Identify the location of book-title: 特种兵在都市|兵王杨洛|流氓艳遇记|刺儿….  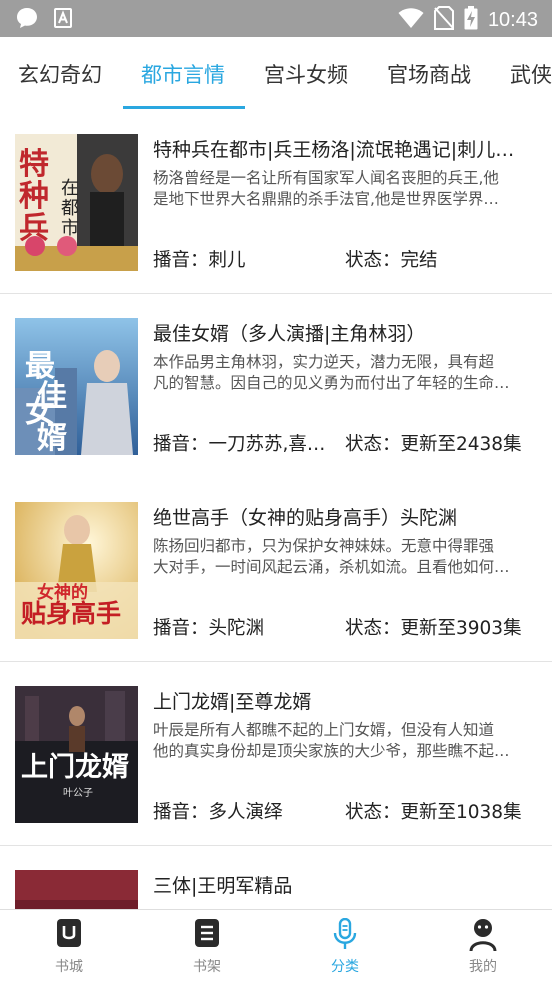
(345, 148).